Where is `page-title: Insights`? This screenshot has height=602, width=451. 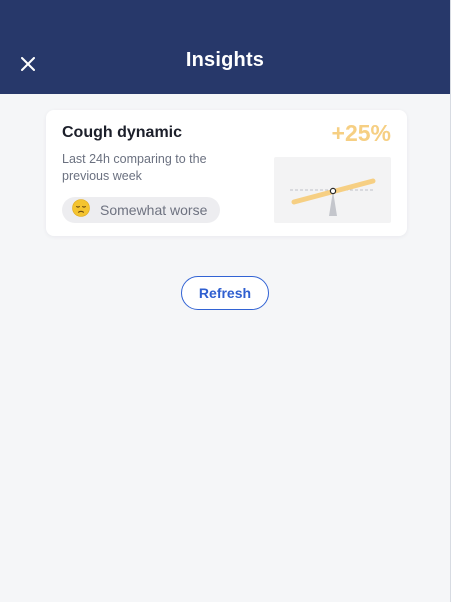
page-title: Insights is located at coordinates (225, 60).